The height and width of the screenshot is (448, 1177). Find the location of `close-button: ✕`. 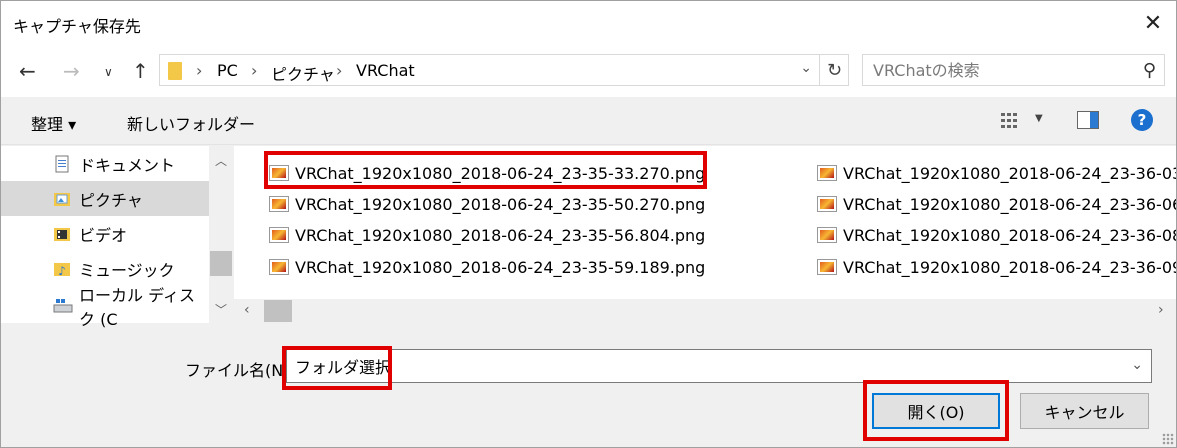

close-button: ✕ is located at coordinates (1153, 23).